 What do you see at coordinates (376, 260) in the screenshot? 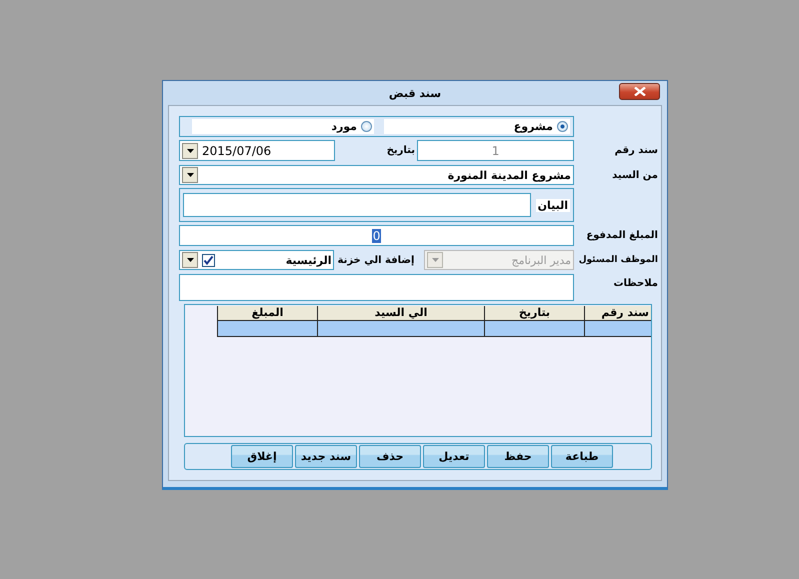
I see `field-label: إضافة الي خزنة` at bounding box center [376, 260].